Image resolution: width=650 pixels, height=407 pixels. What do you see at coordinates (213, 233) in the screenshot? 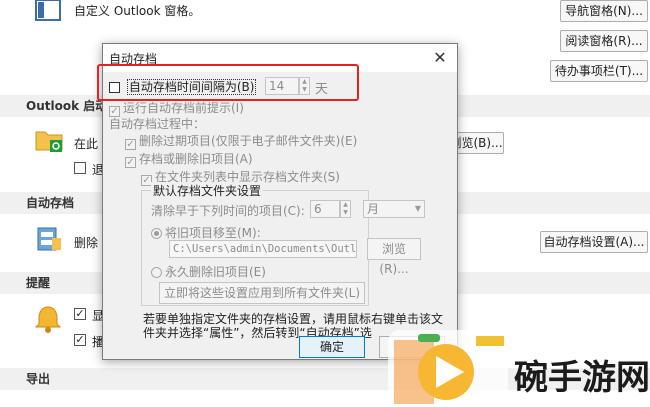
I see `move-to-label: 将旧项目移至(M):` at bounding box center [213, 233].